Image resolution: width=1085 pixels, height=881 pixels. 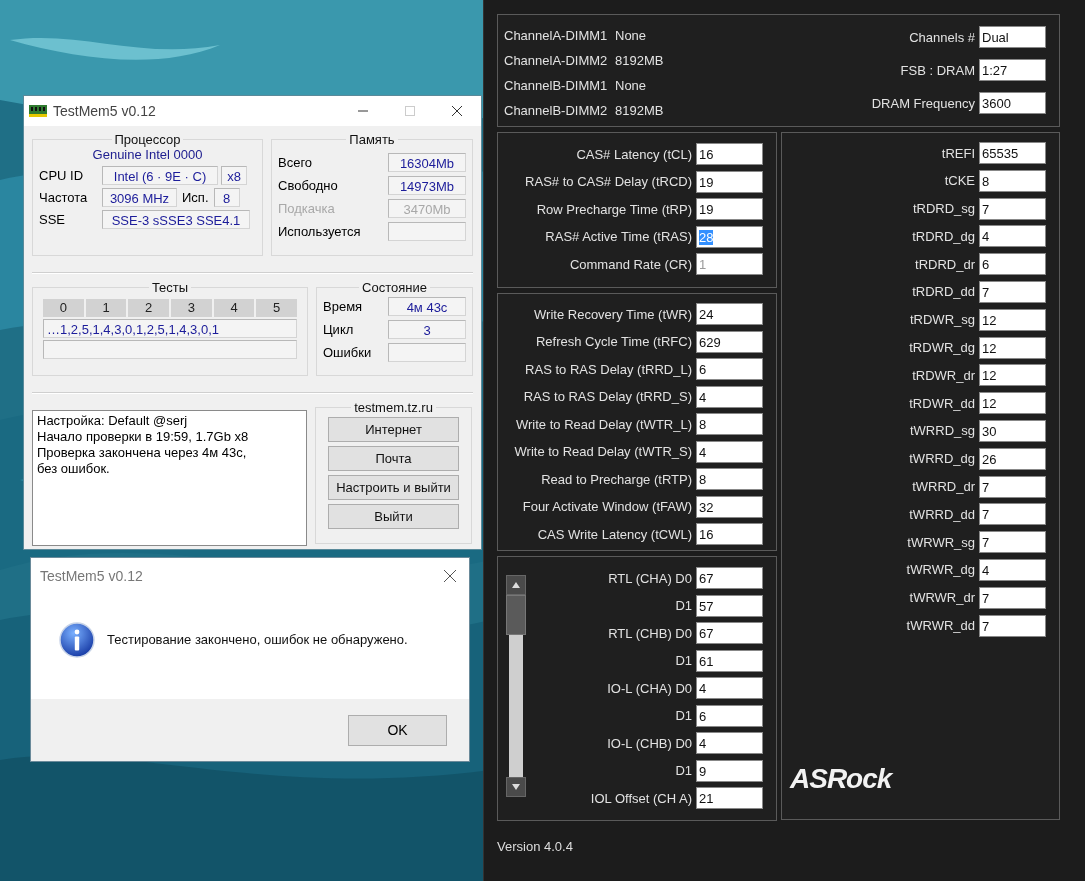 I want to click on action-button: Почта, so click(x=393, y=458).